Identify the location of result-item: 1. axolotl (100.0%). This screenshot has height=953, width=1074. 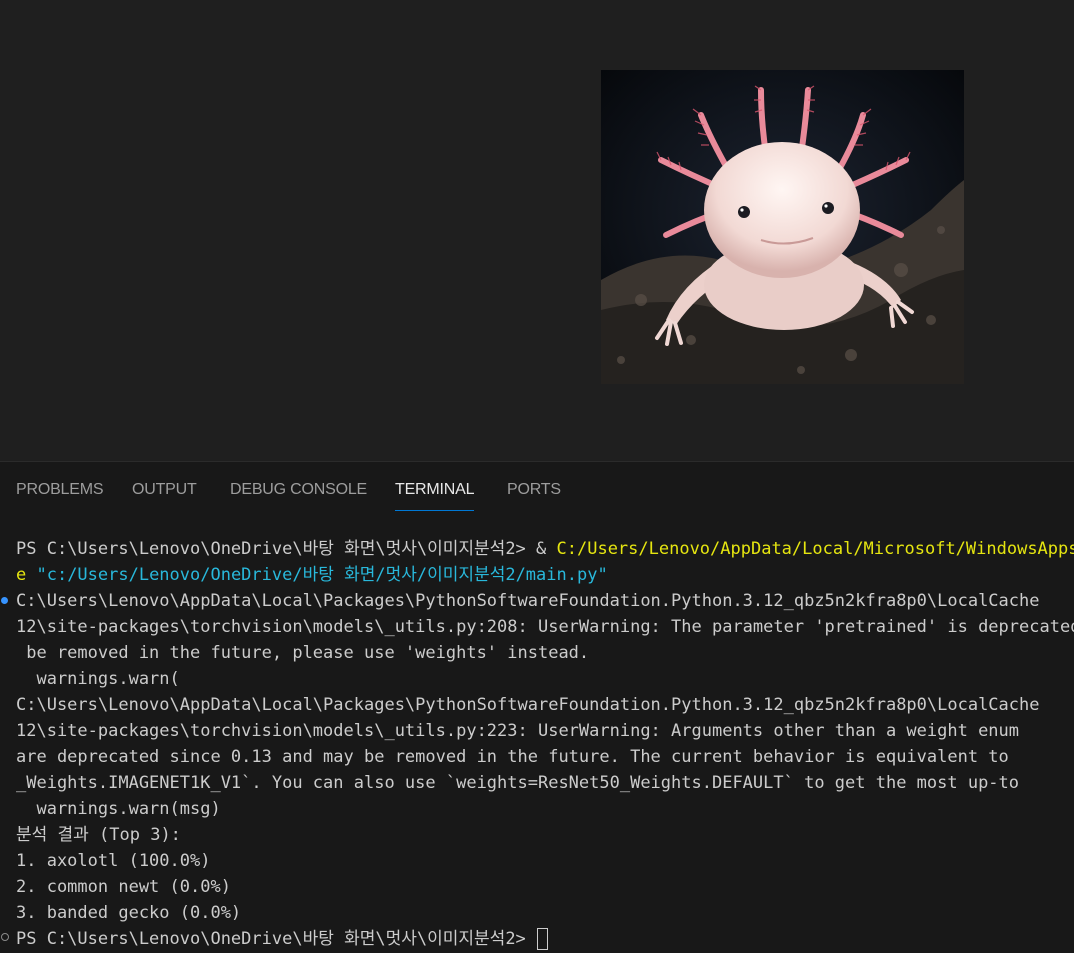
(113, 861).